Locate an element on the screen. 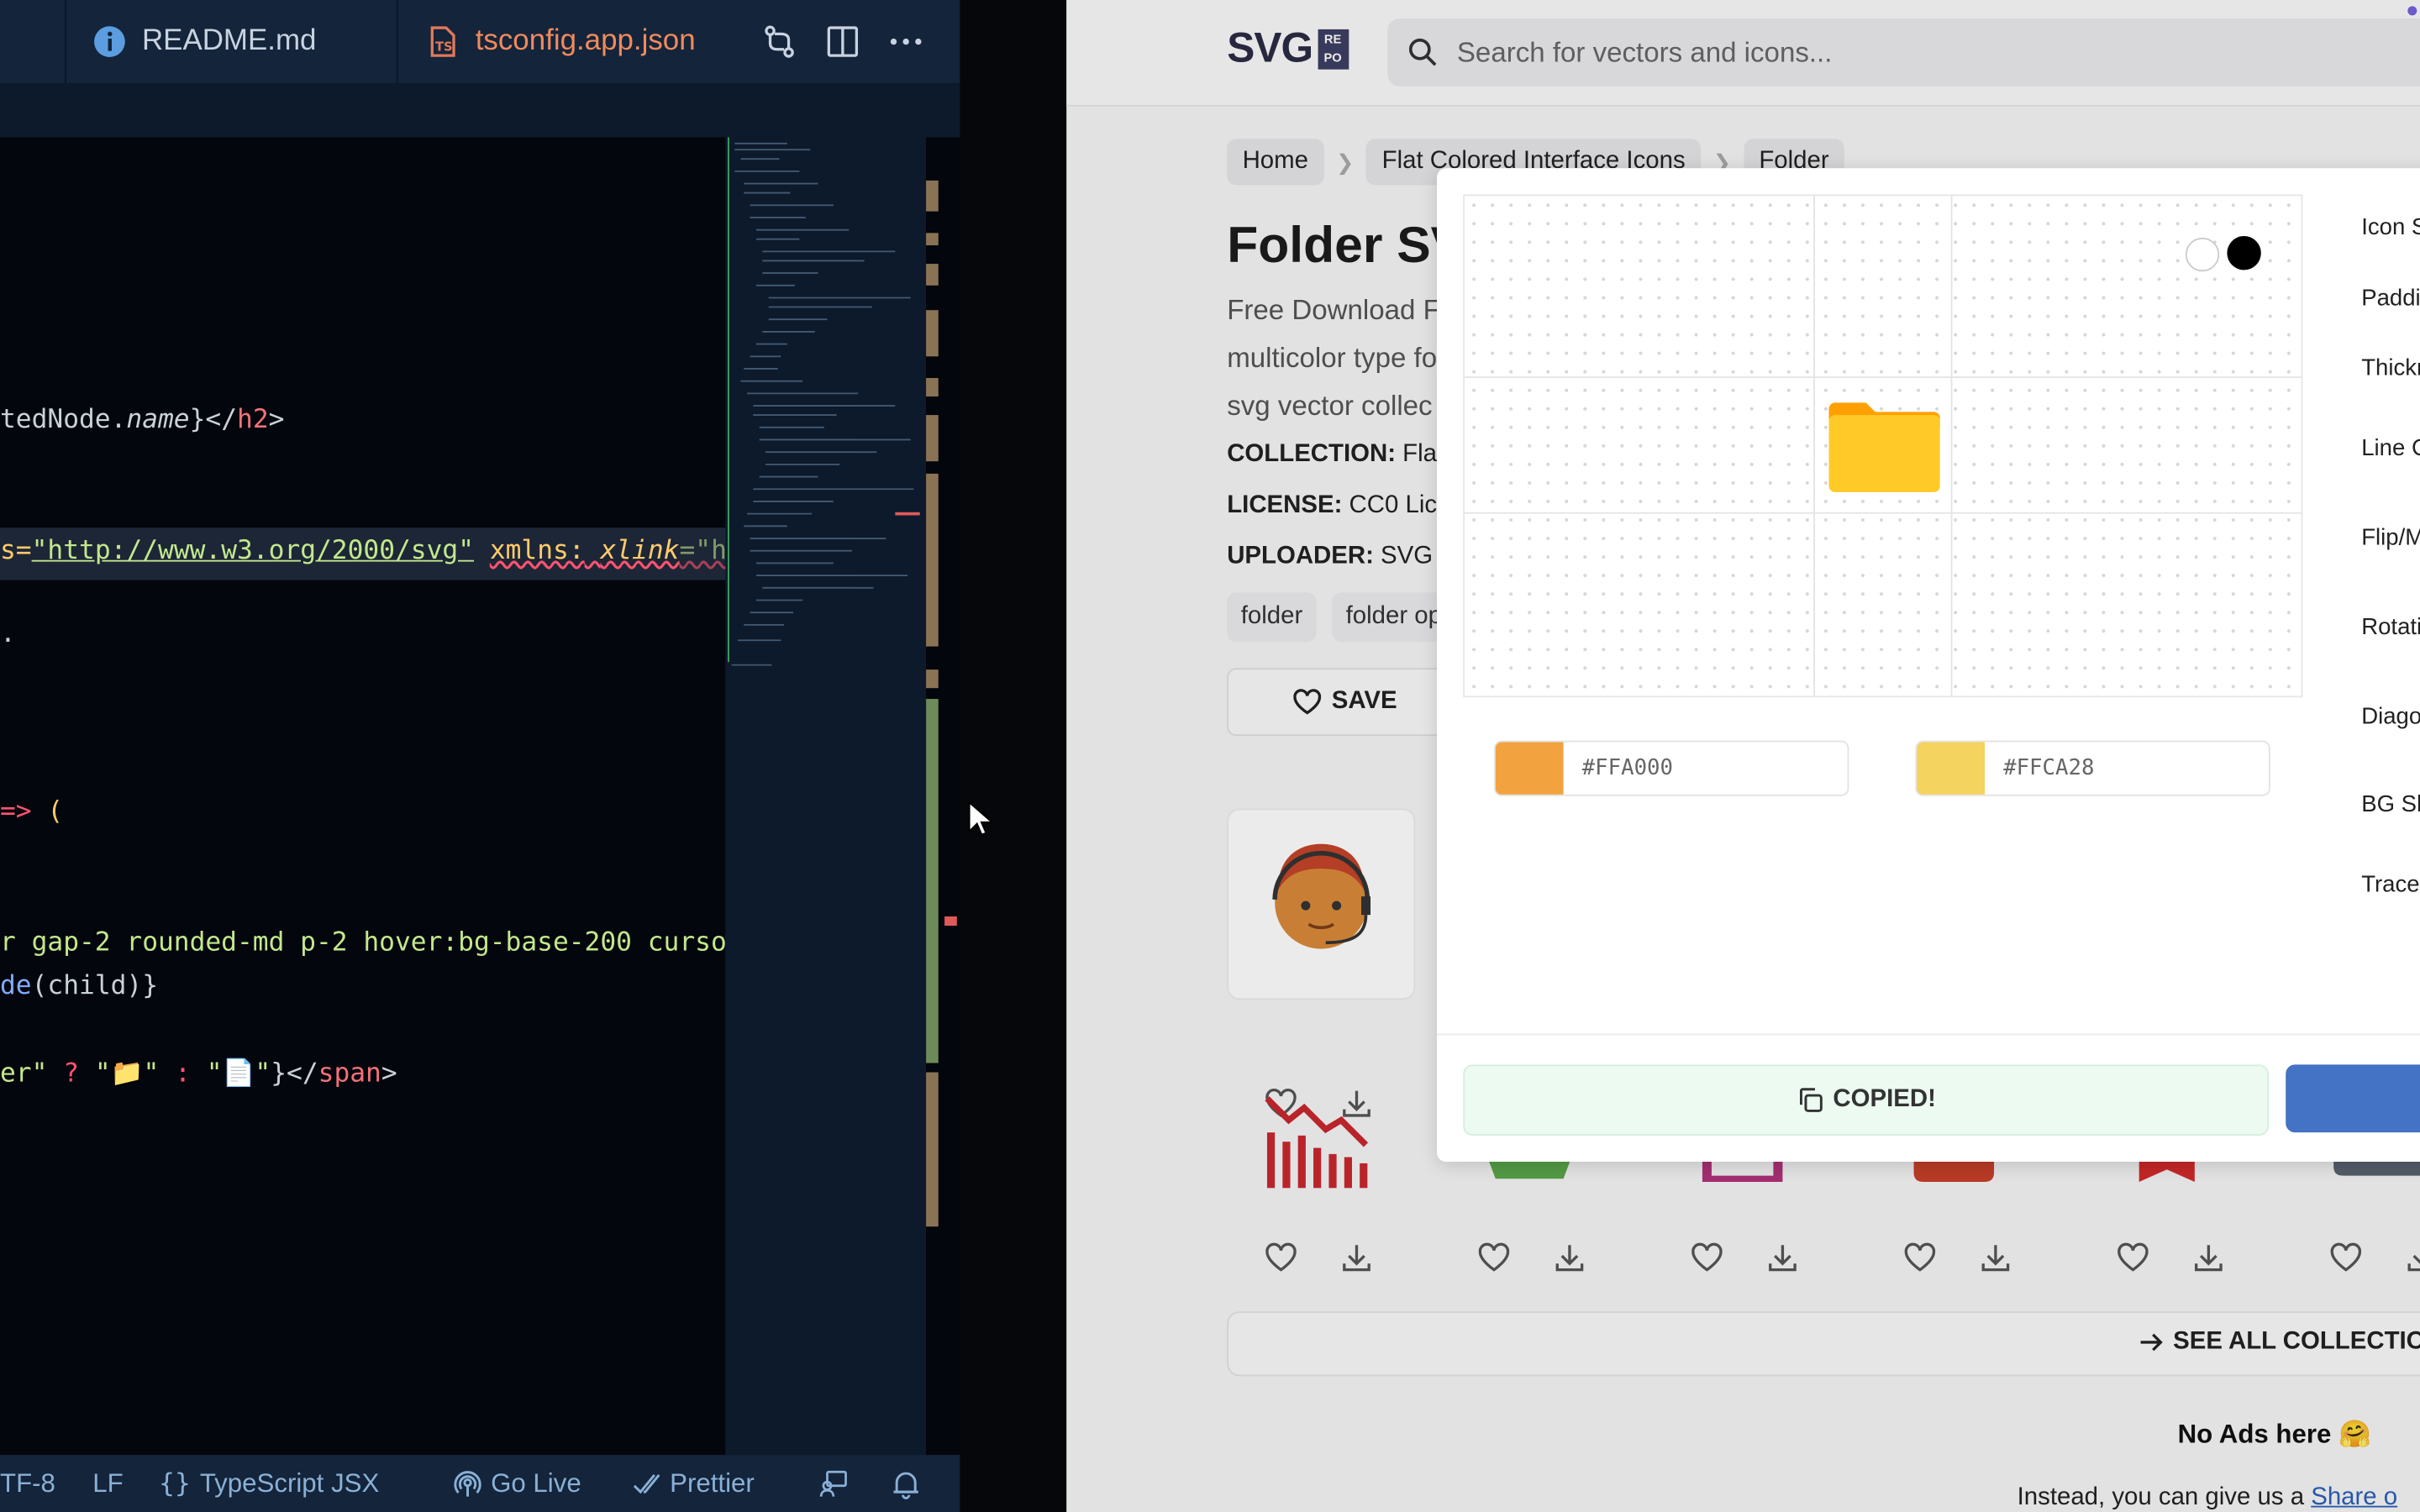 The width and height of the screenshot is (2420, 1512). more-icon is located at coordinates (905, 42).